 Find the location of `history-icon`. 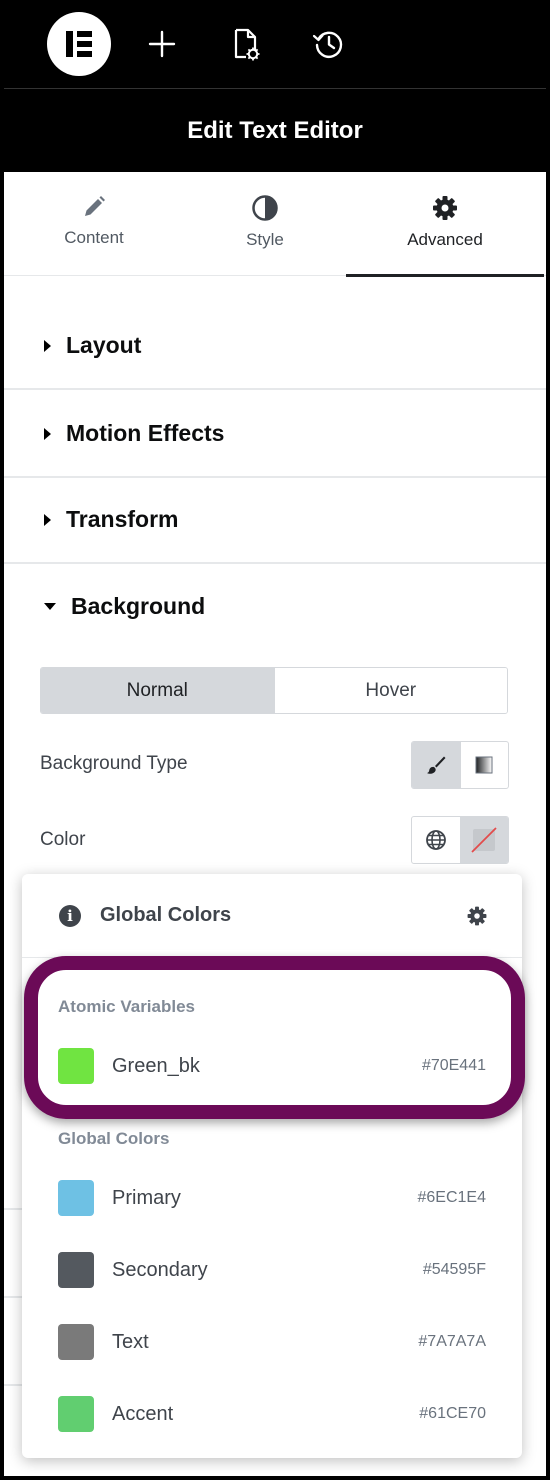

history-icon is located at coordinates (329, 44).